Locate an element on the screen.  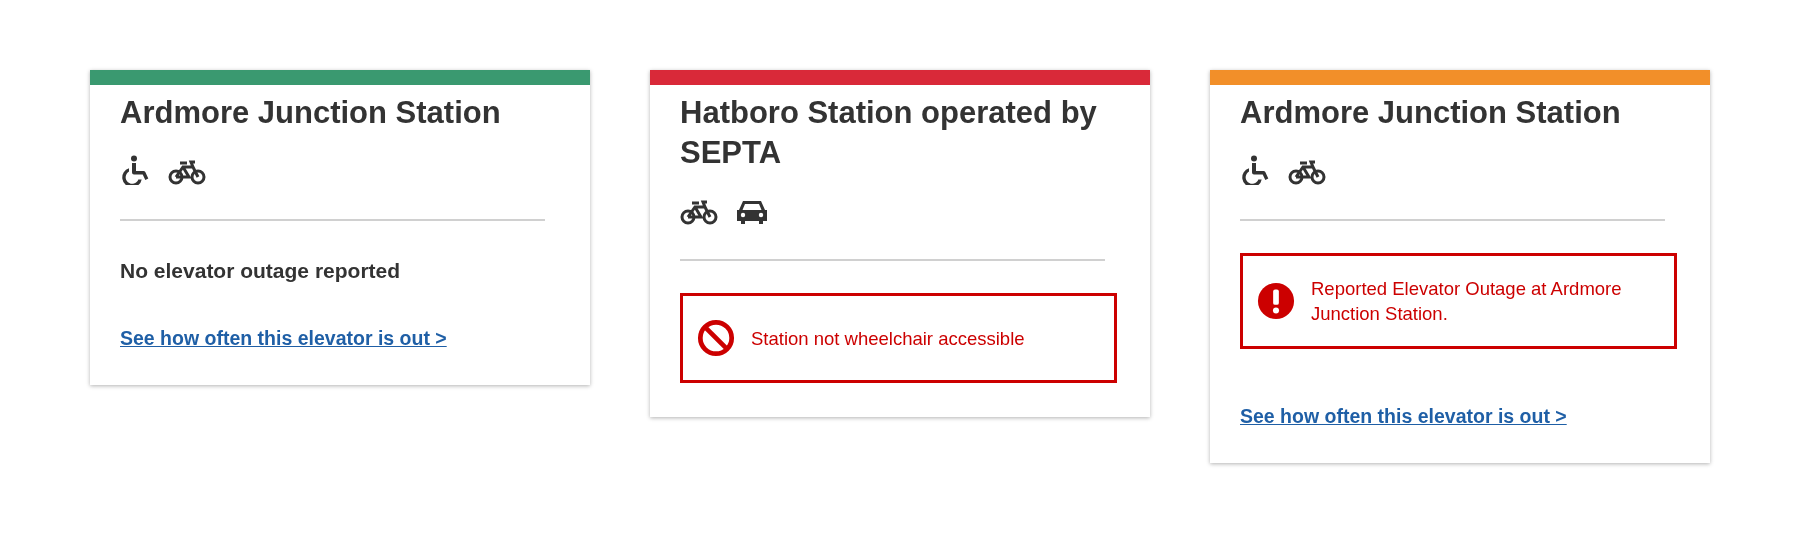
alert-icon is located at coordinates (1276, 301).